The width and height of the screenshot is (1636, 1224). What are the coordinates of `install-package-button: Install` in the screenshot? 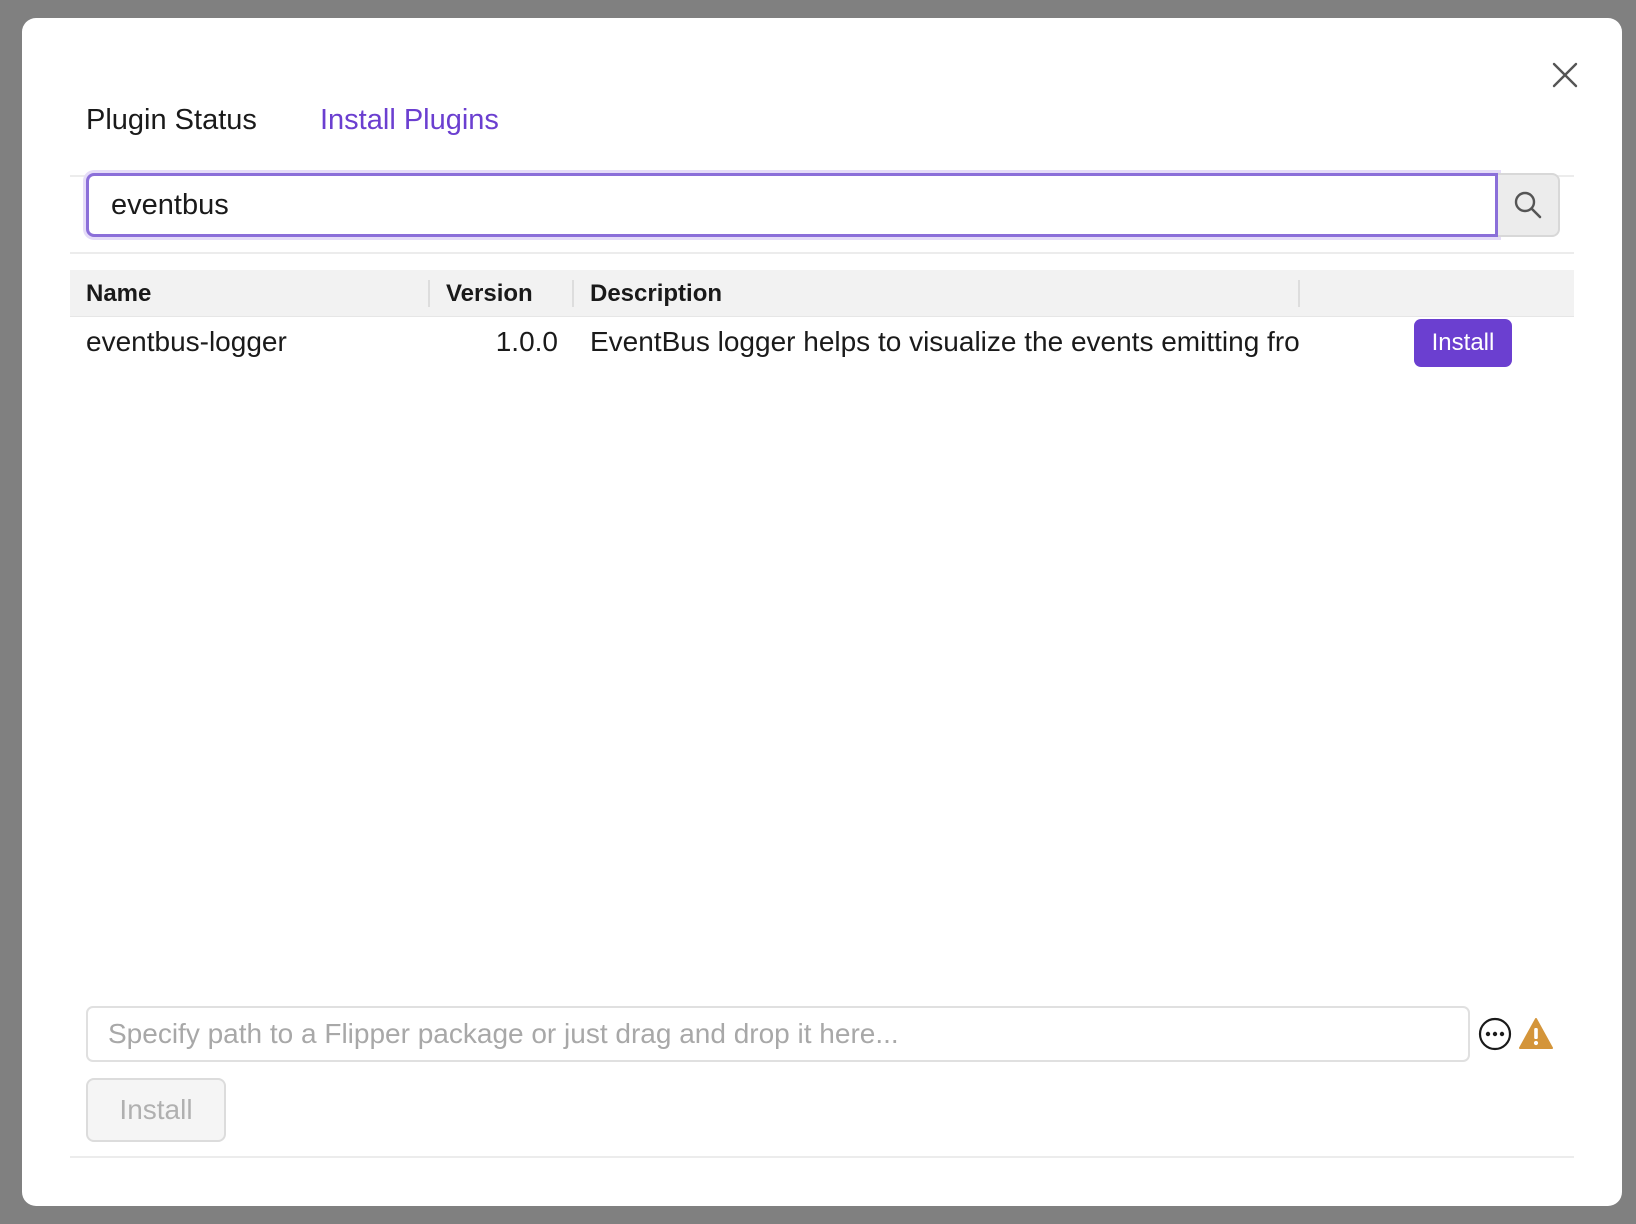 It's located at (156, 1110).